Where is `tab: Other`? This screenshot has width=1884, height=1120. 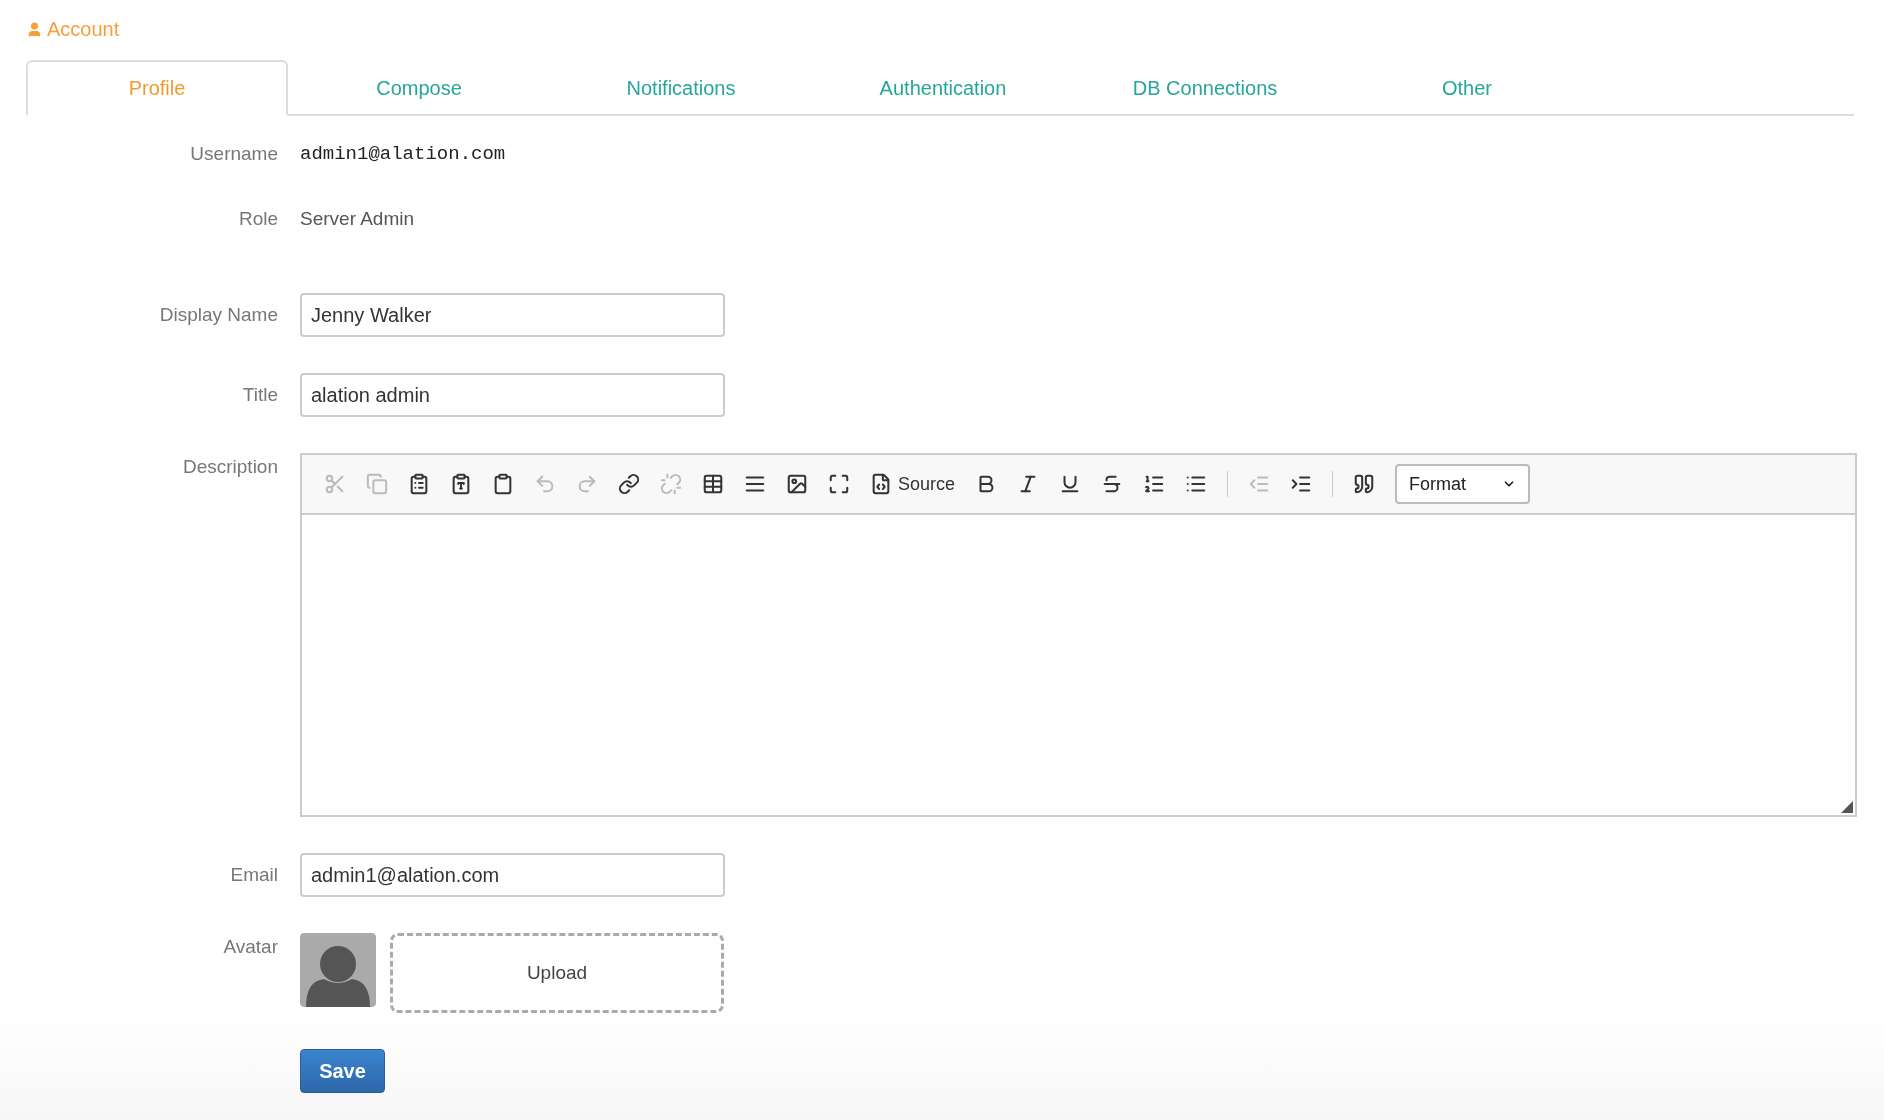
tab: Other is located at coordinates (1467, 88).